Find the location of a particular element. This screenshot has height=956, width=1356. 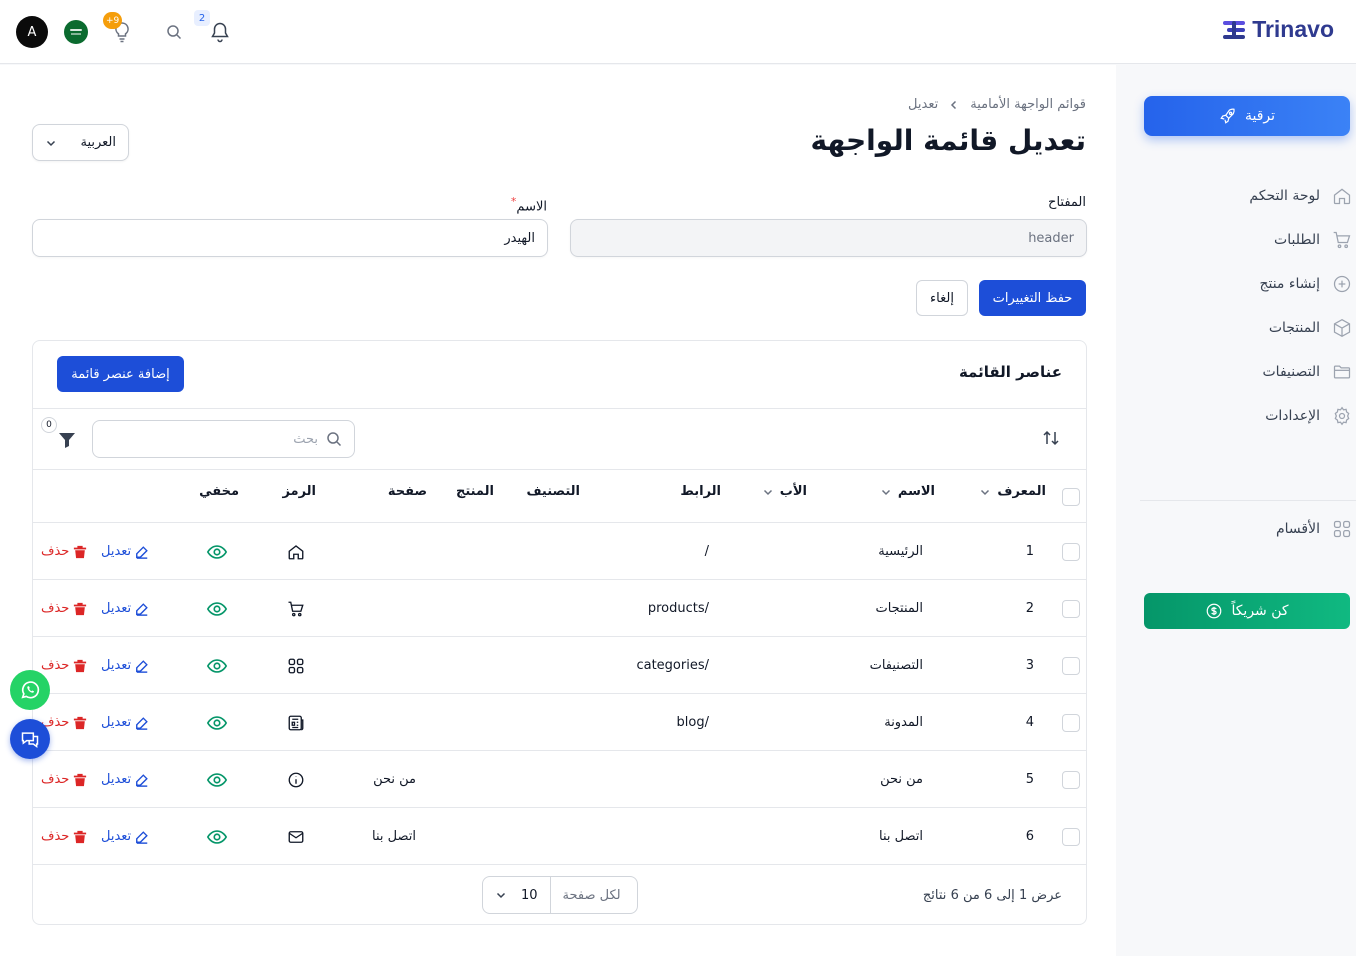

divider is located at coordinates (559, 469).